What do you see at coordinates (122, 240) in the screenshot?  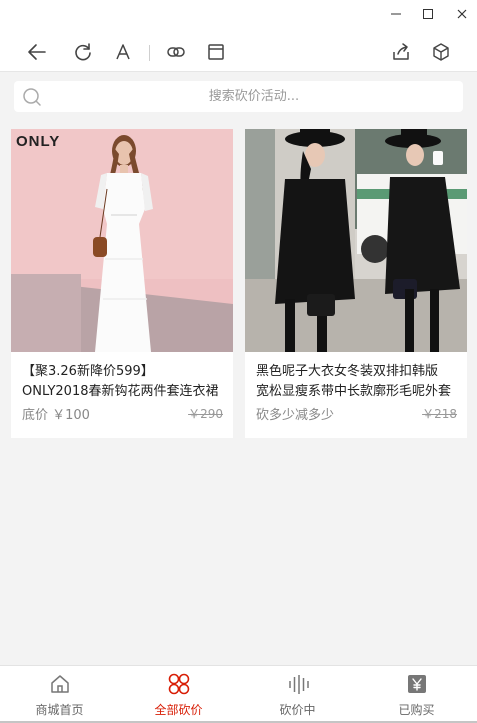 I see `product-image: ONLY` at bounding box center [122, 240].